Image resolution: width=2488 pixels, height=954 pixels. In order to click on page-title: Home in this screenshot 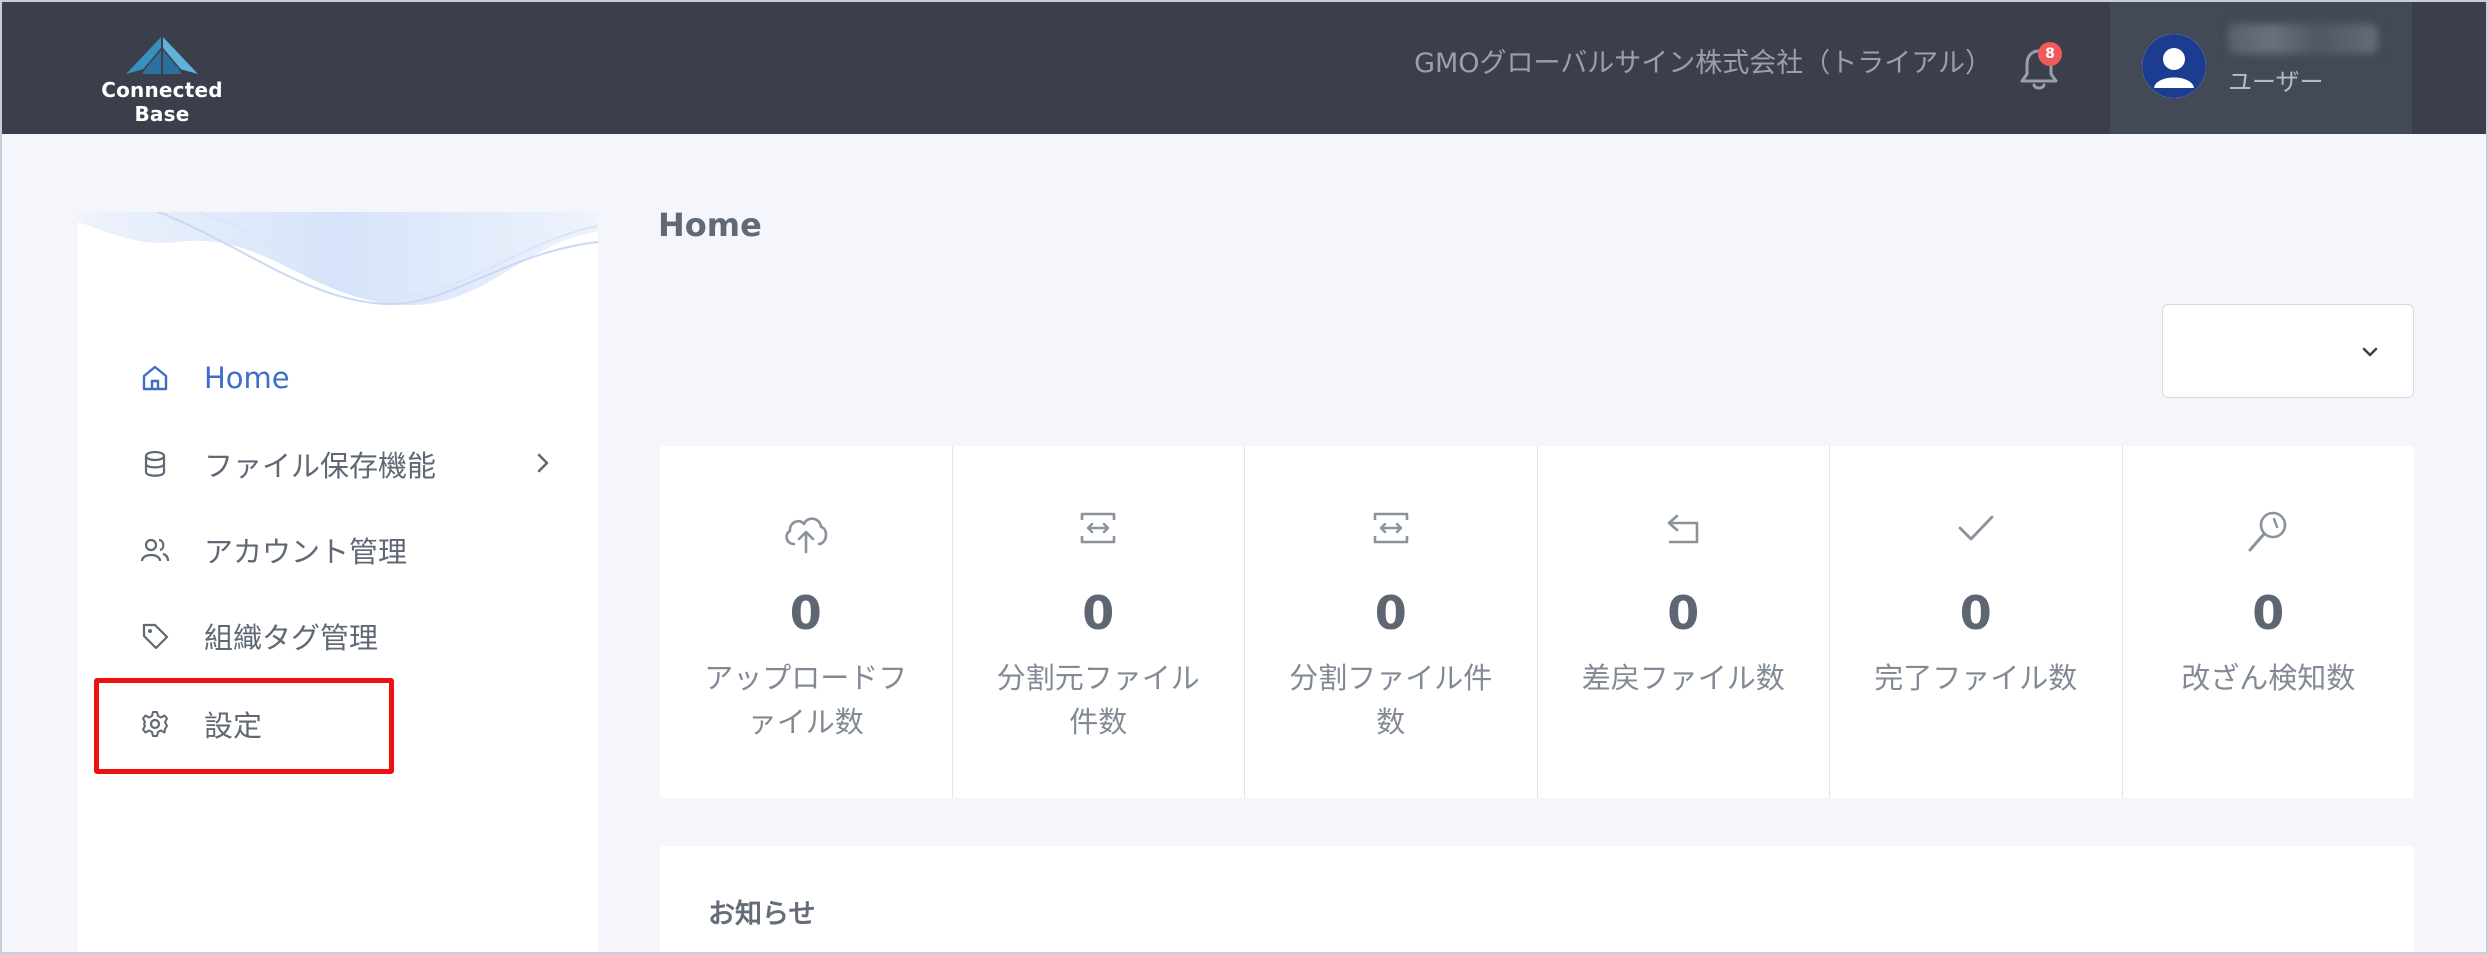, I will do `click(710, 225)`.